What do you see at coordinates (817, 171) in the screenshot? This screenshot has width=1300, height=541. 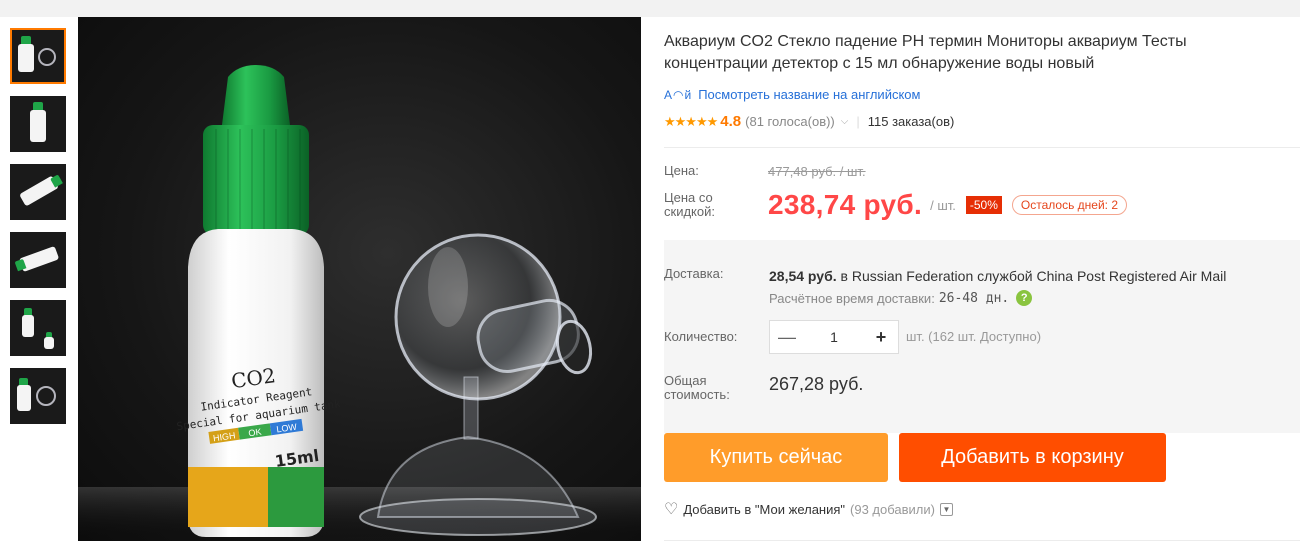 I see `original-price: 477,48 руб. / шт.` at bounding box center [817, 171].